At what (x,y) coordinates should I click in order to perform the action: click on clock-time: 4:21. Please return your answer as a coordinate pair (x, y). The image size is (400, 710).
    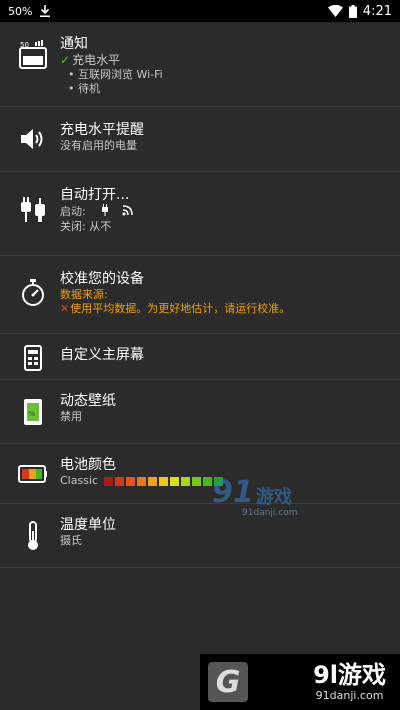
    Looking at the image, I should click on (377, 11).